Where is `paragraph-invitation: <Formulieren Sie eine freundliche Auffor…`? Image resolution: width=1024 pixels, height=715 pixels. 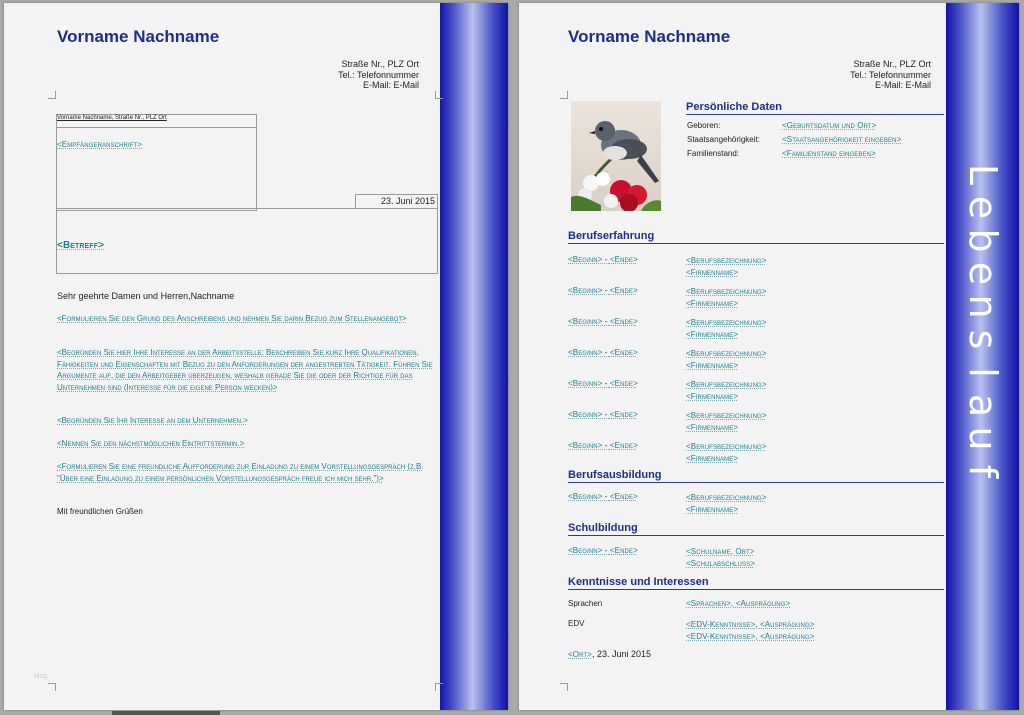
paragraph-invitation: <Formulieren Sie eine freundliche Auffor… is located at coordinates (246, 472).